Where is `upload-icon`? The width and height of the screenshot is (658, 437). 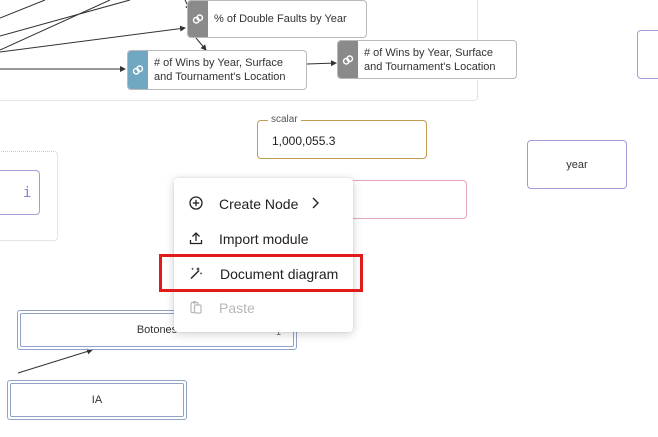 upload-icon is located at coordinates (196, 238).